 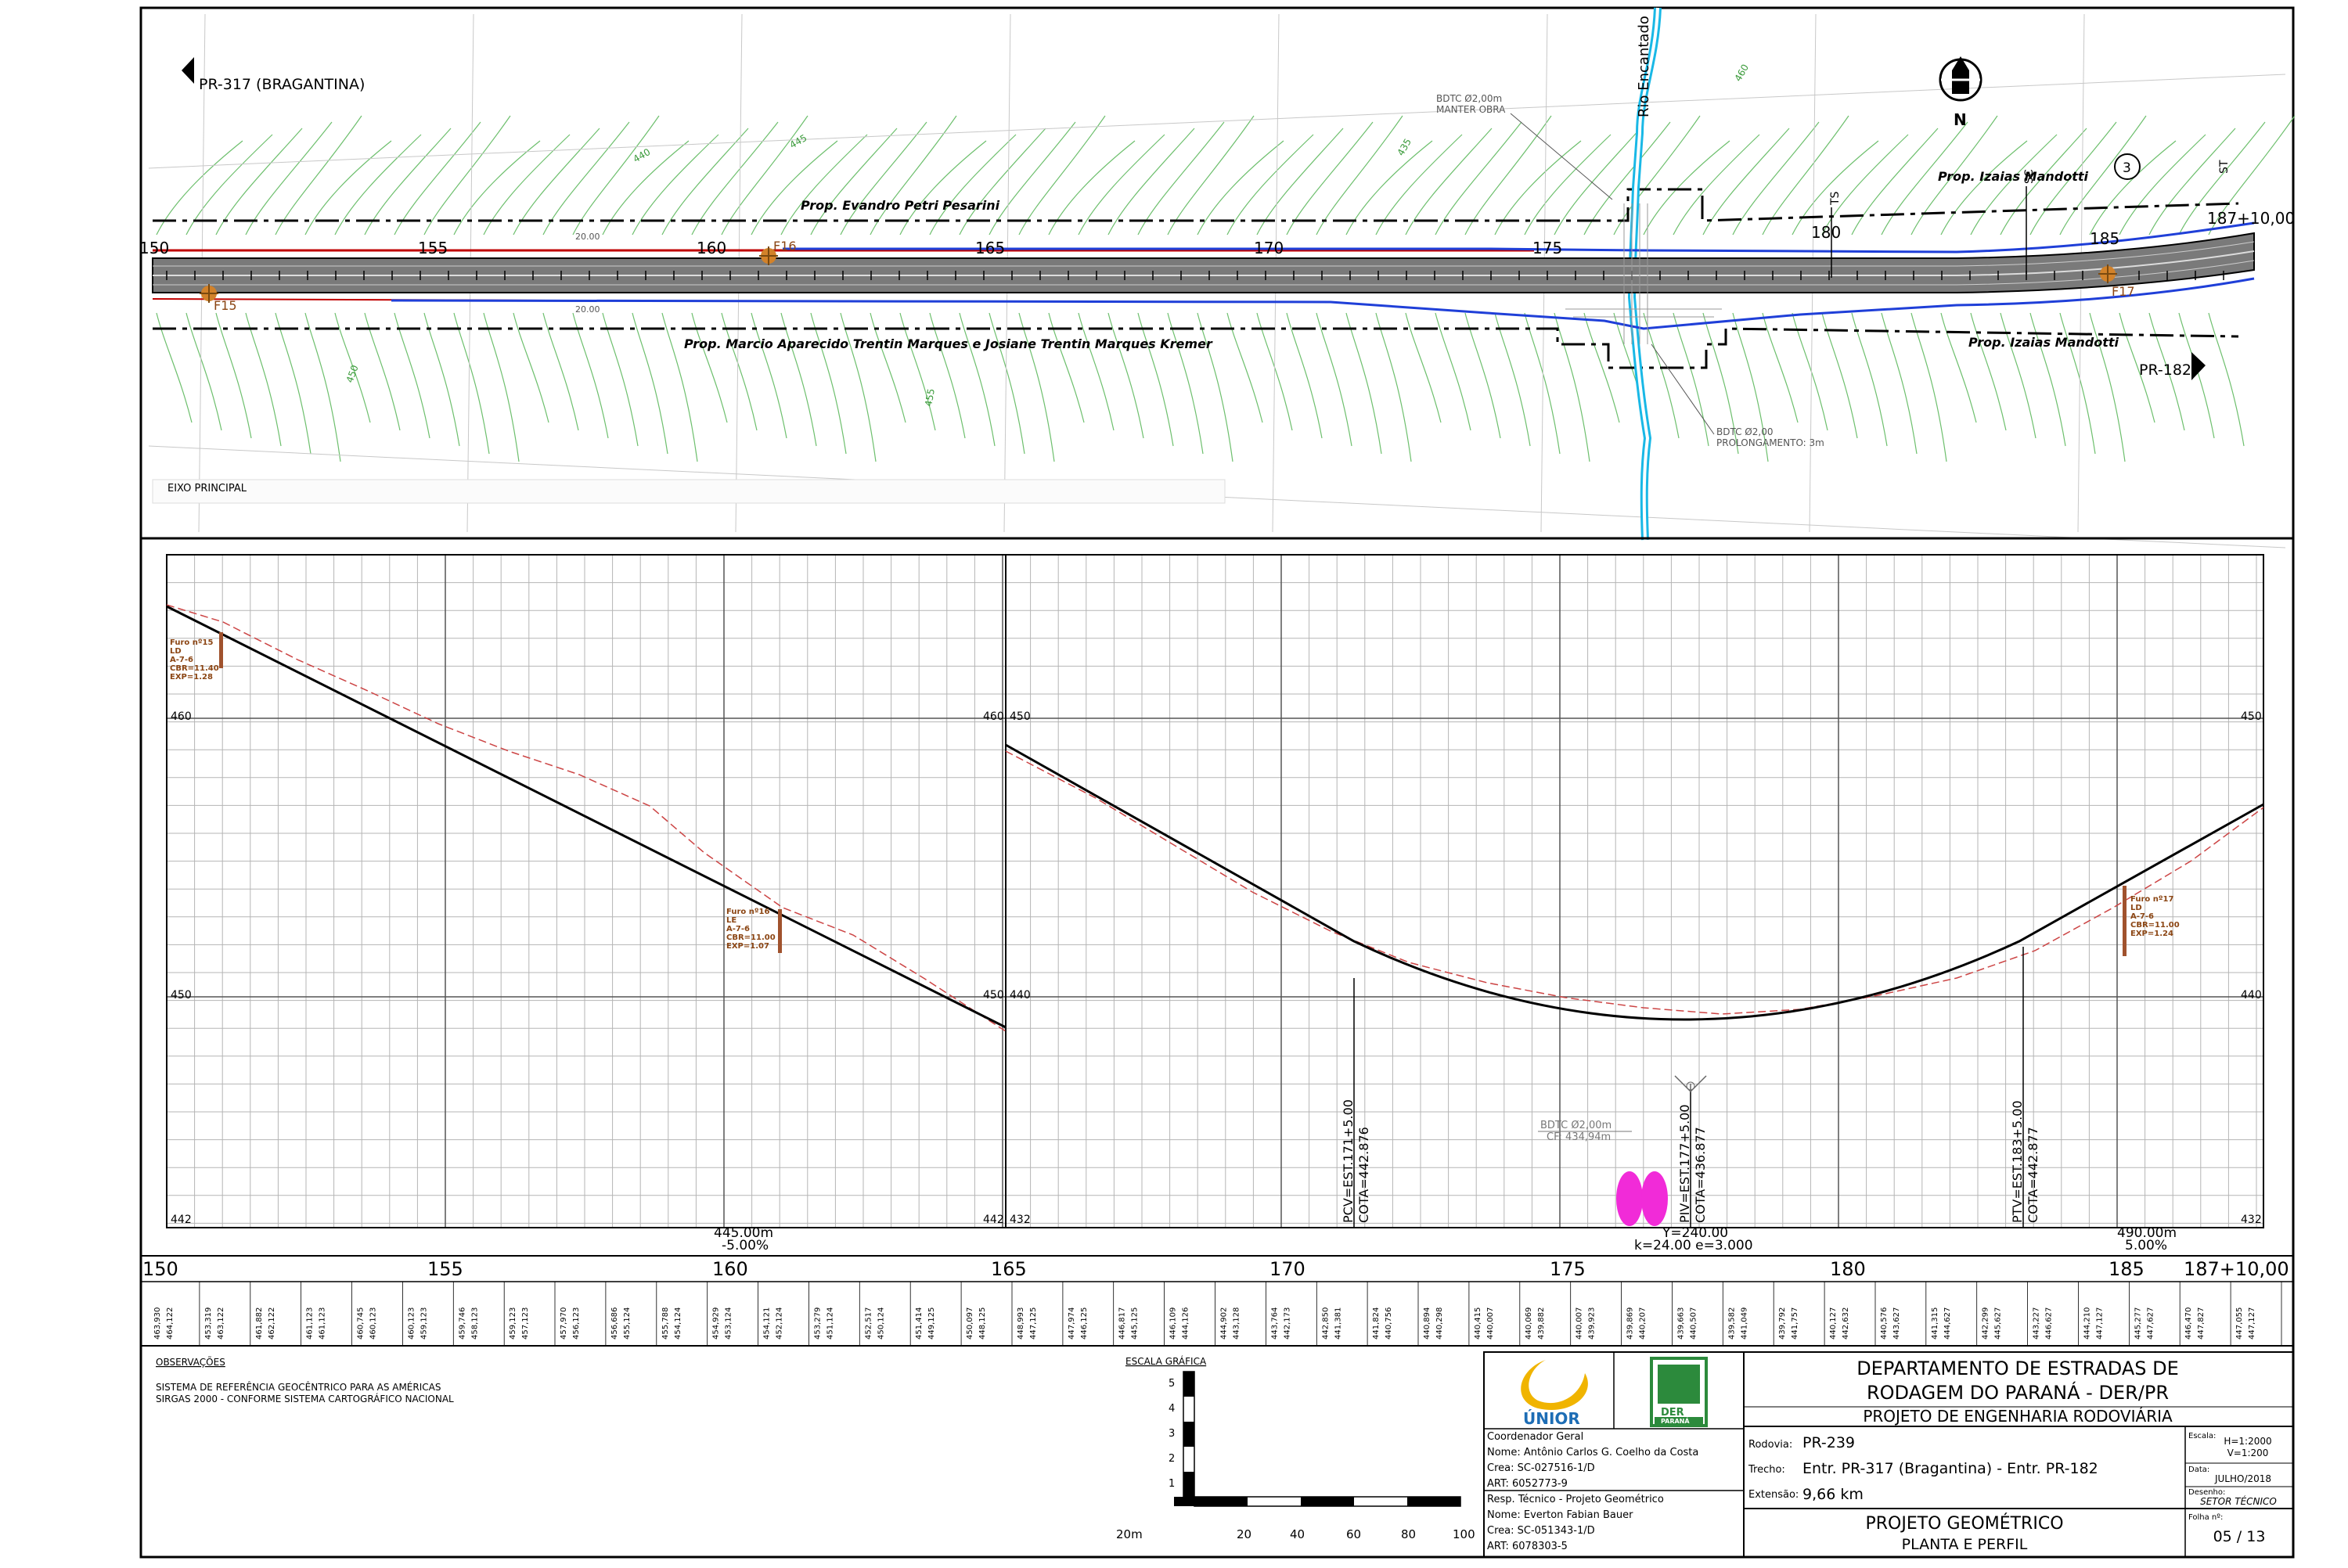 What do you see at coordinates (2251, 219) in the screenshot?
I see `plan-station-end: 187+10,00` at bounding box center [2251, 219].